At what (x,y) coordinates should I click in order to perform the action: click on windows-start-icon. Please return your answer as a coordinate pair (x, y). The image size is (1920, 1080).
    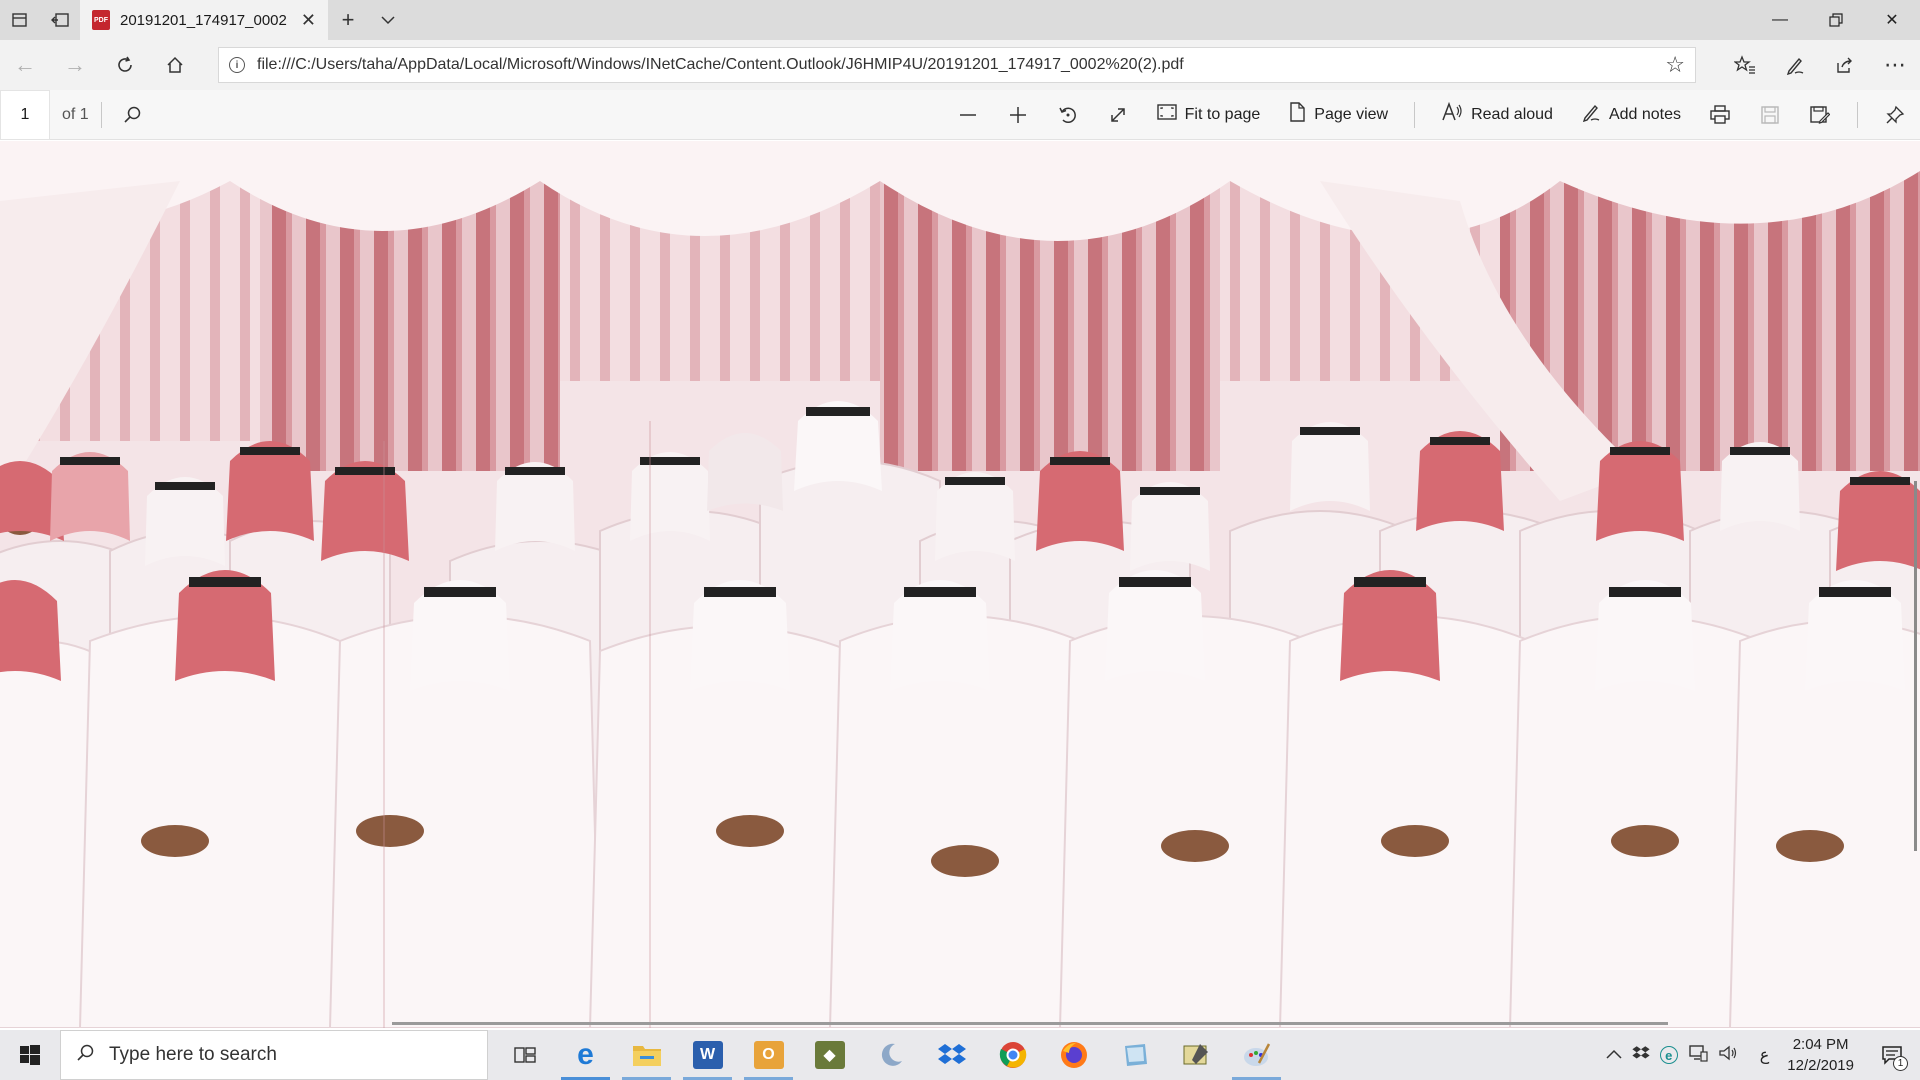
    Looking at the image, I should click on (30, 1055).